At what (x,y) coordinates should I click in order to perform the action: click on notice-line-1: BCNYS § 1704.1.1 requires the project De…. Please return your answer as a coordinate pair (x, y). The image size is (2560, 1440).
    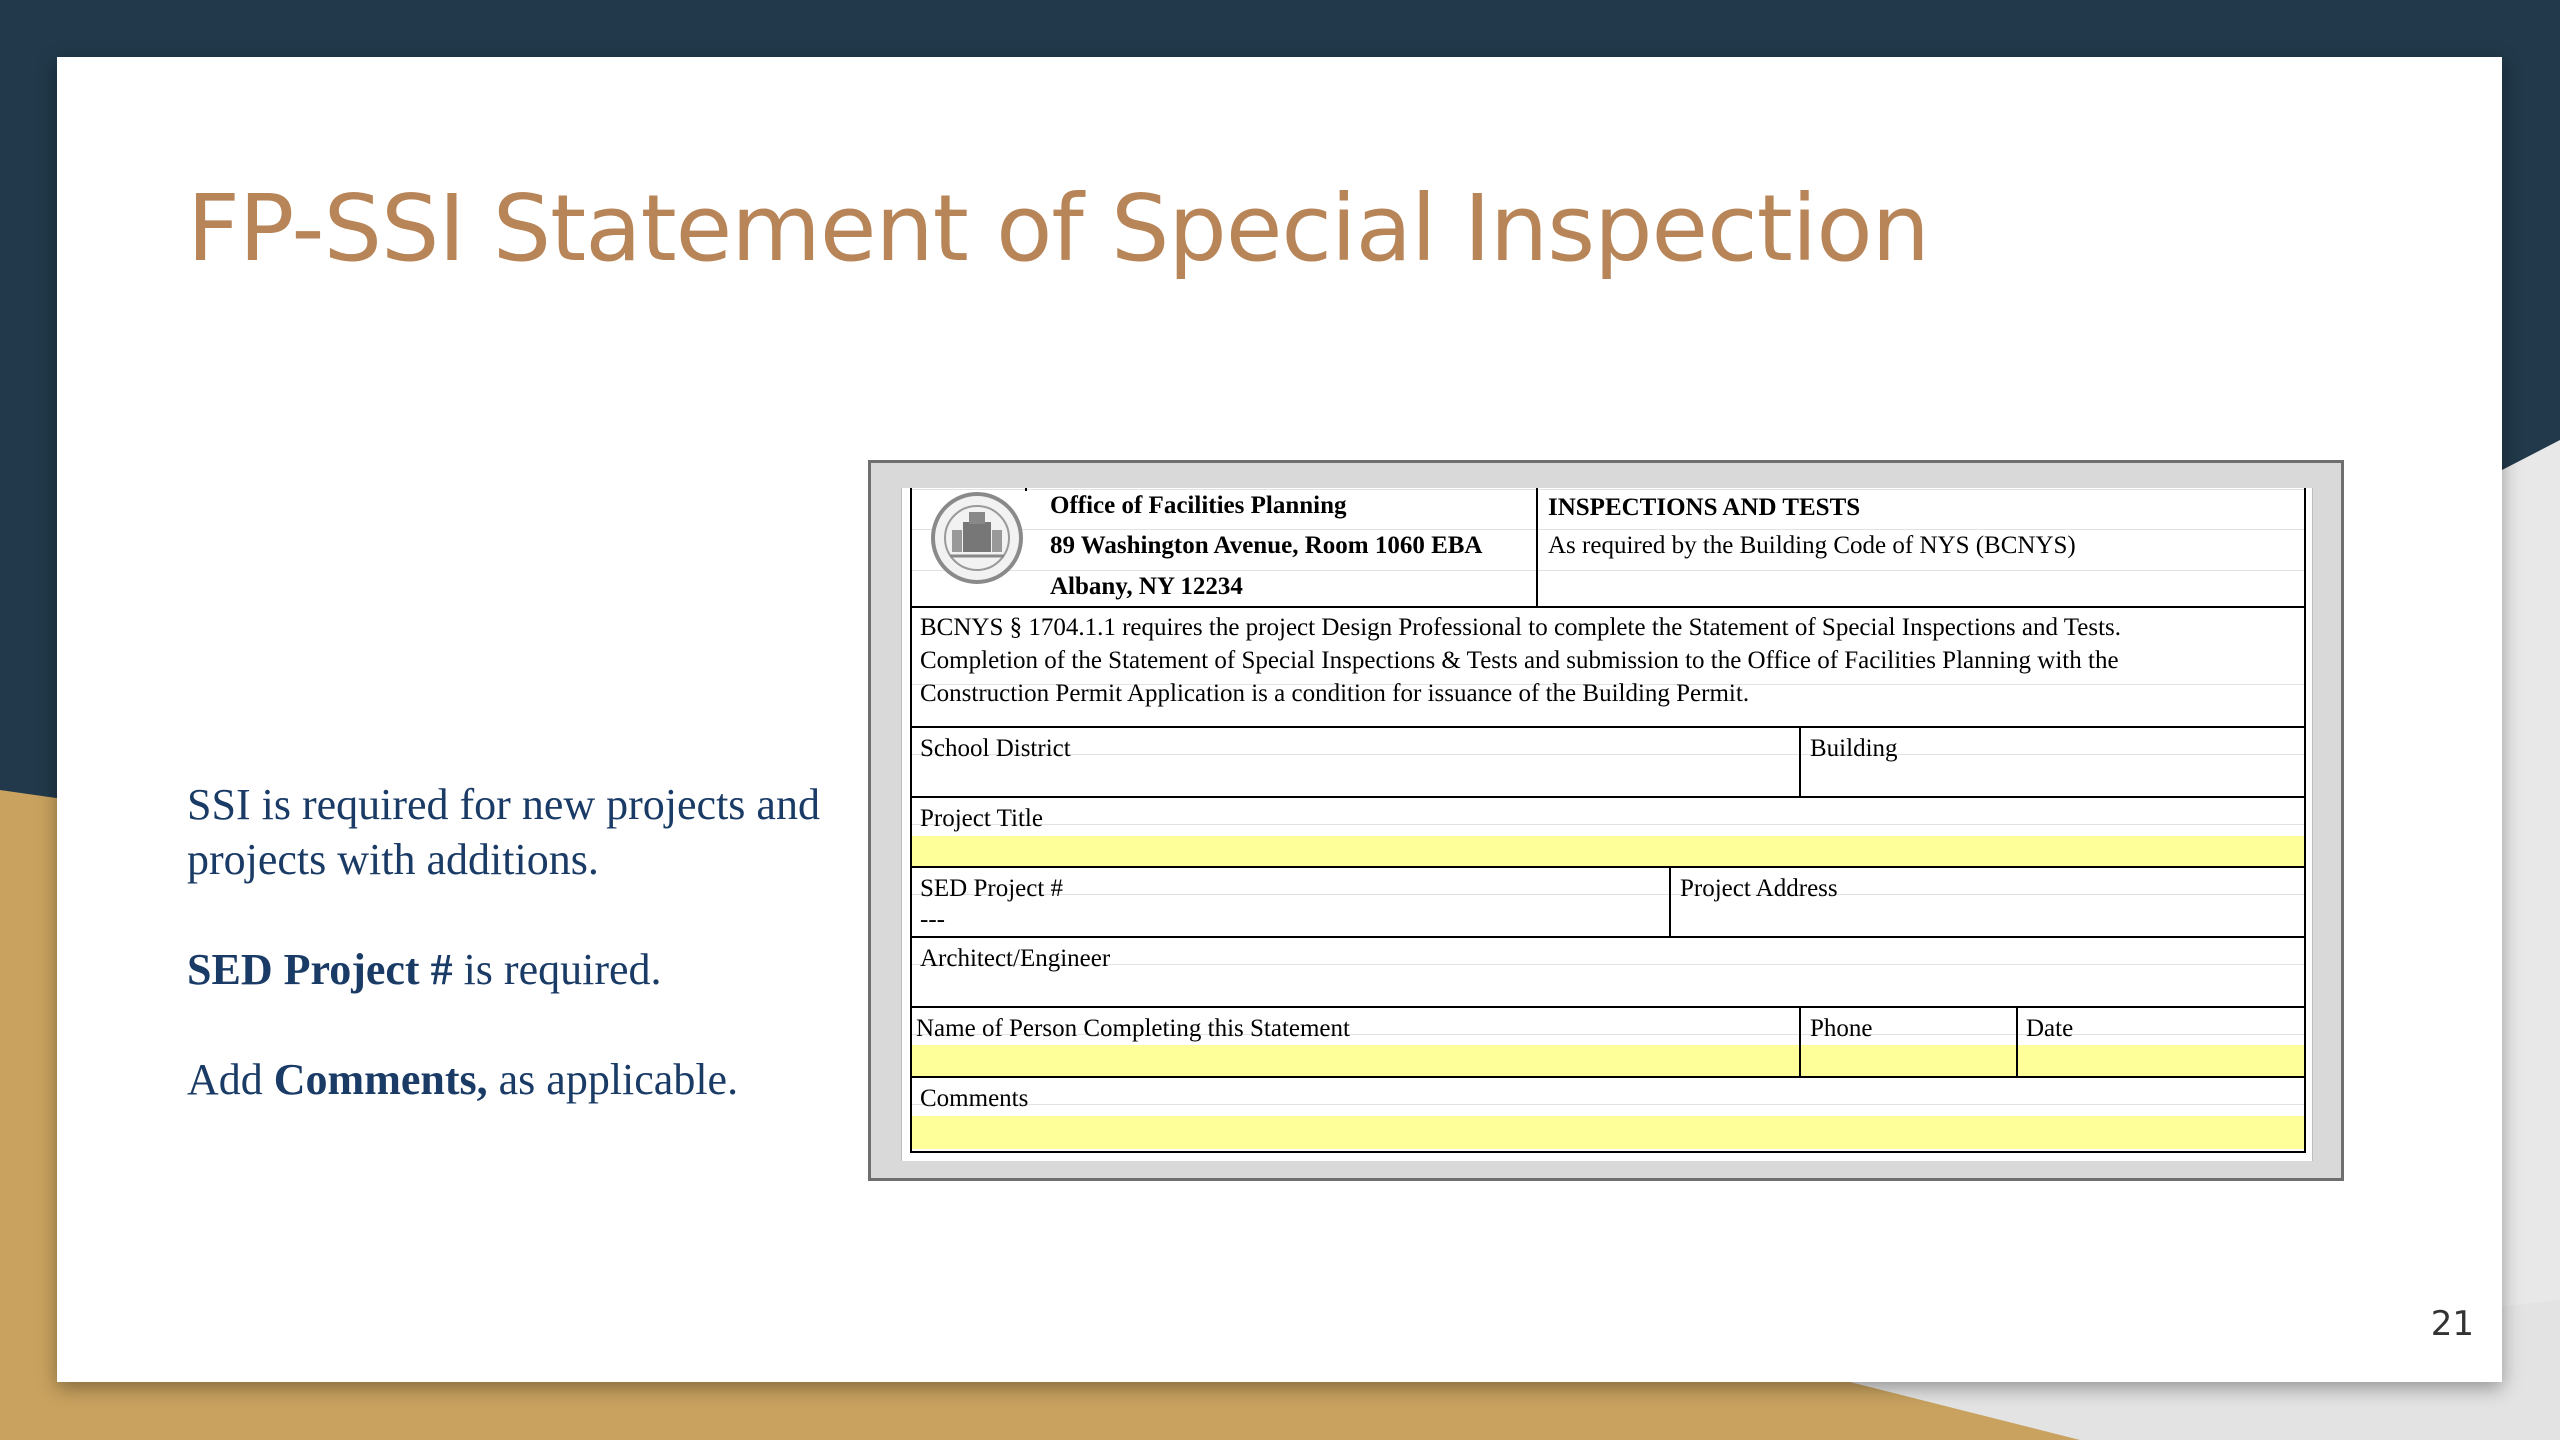
    Looking at the image, I should click on (1521, 627).